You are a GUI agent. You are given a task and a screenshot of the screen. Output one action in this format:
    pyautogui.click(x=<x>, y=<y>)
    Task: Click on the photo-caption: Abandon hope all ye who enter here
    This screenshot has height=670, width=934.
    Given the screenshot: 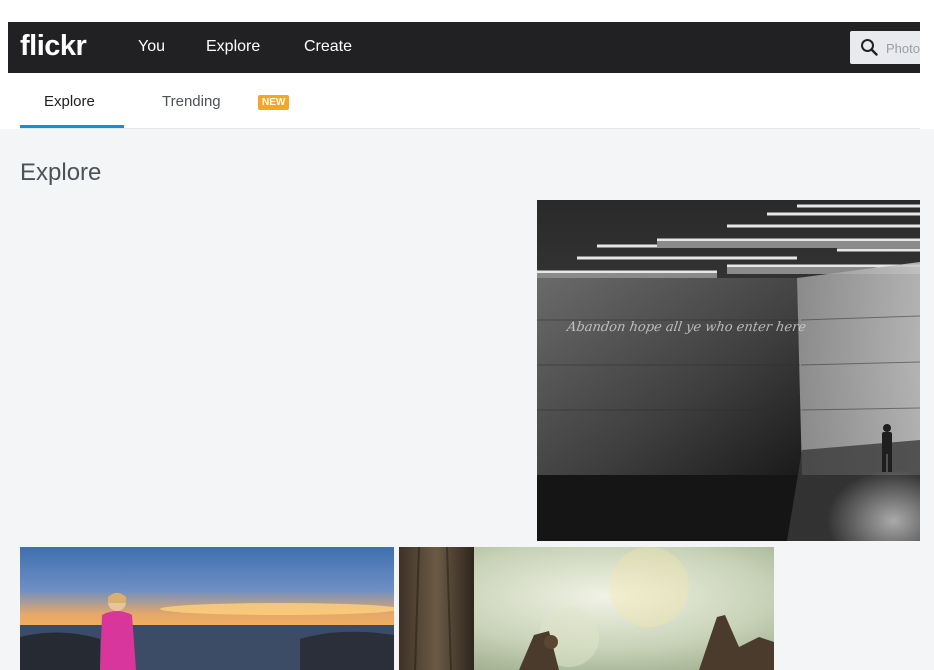 What is the action you would take?
    pyautogui.click(x=686, y=327)
    